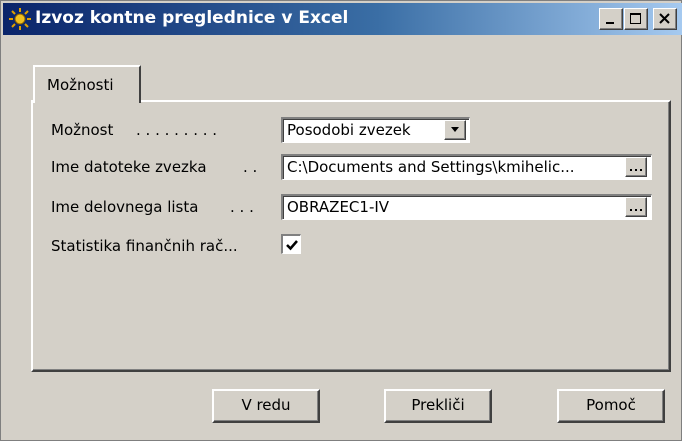  What do you see at coordinates (349, 130) in the screenshot?
I see `option-select-value: Posodobi zvezek` at bounding box center [349, 130].